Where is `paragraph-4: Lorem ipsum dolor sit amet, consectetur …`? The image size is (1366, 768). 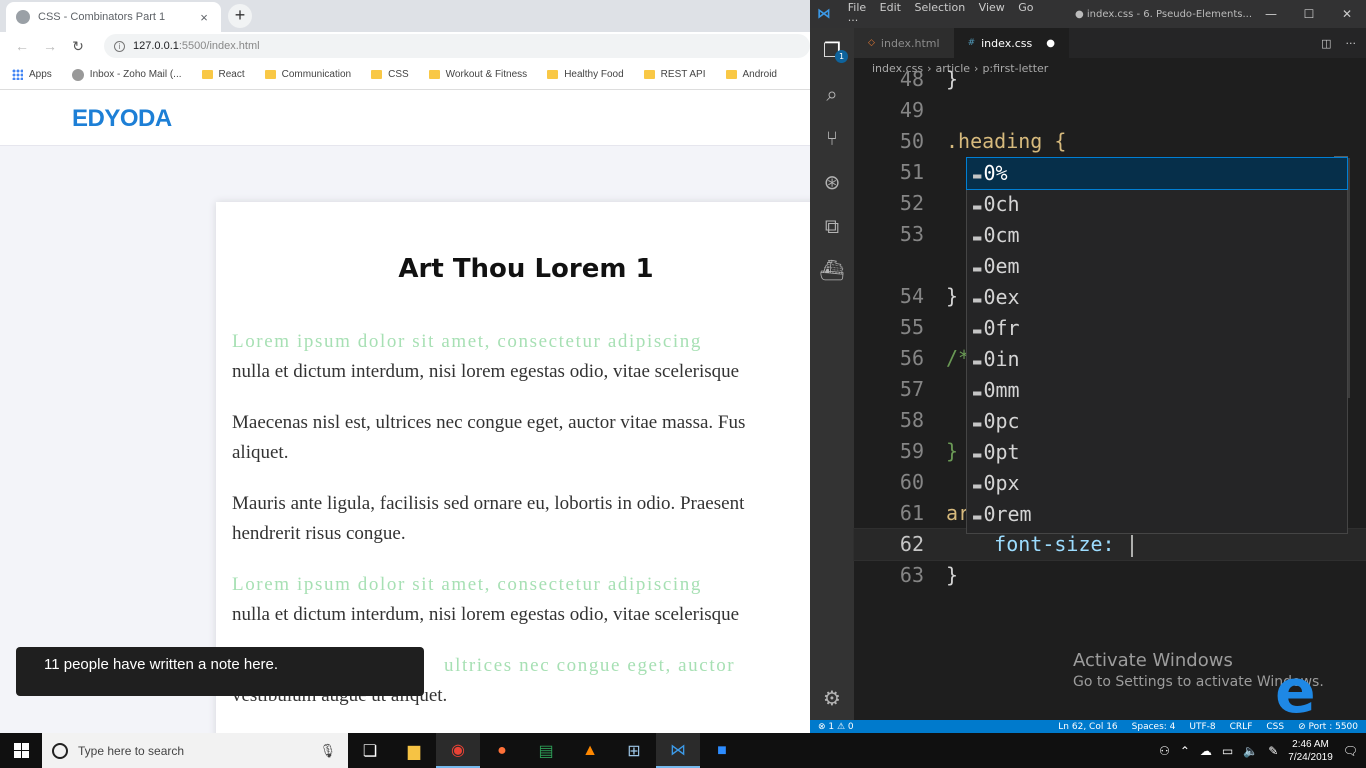 paragraph-4: Lorem ipsum dolor sit amet, consectetur … is located at coordinates (486, 599).